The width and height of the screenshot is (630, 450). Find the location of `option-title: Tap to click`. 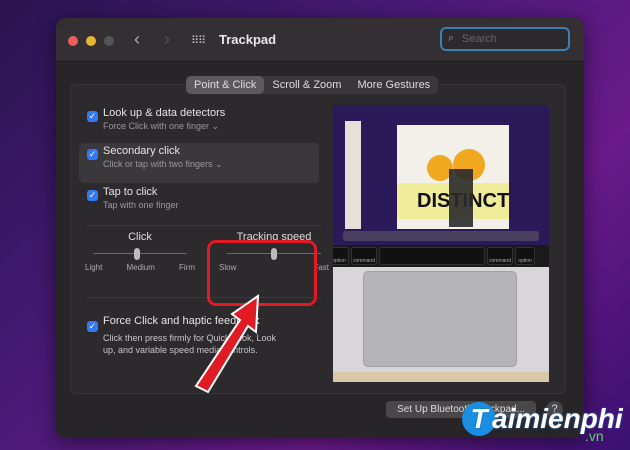

option-title: Tap to click is located at coordinates (130, 192).